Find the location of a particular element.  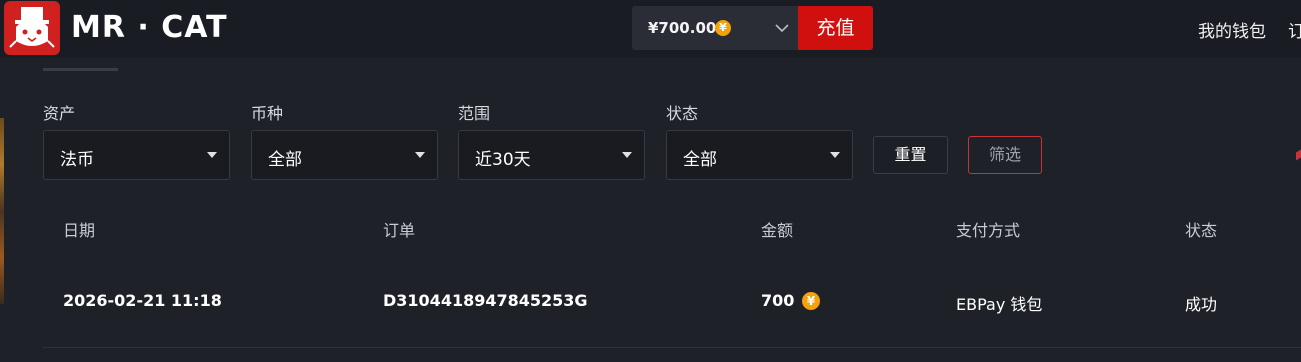

column-header-date: 日期 is located at coordinates (79, 230).